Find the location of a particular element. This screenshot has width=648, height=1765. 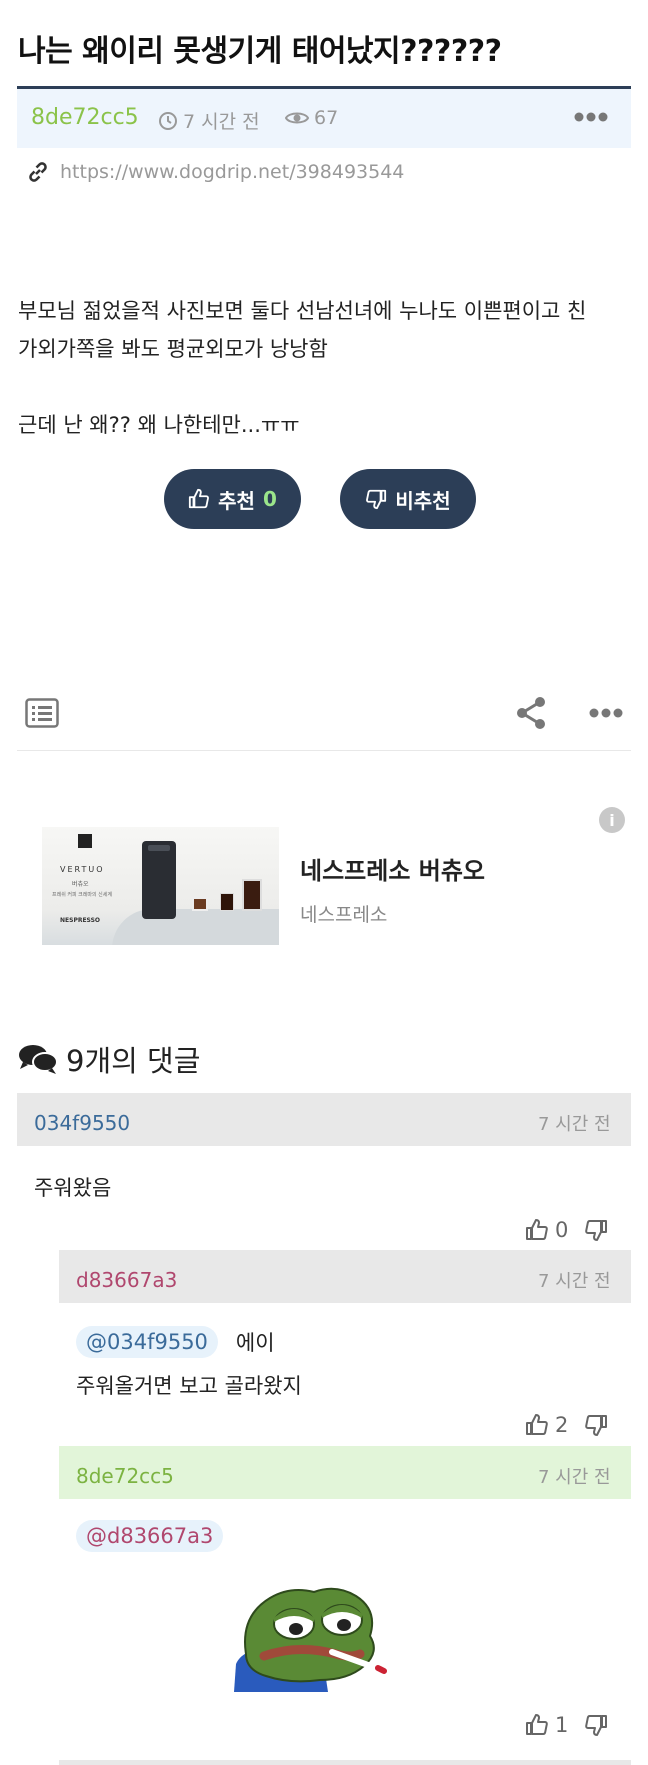

post-more-button is located at coordinates (591, 116).